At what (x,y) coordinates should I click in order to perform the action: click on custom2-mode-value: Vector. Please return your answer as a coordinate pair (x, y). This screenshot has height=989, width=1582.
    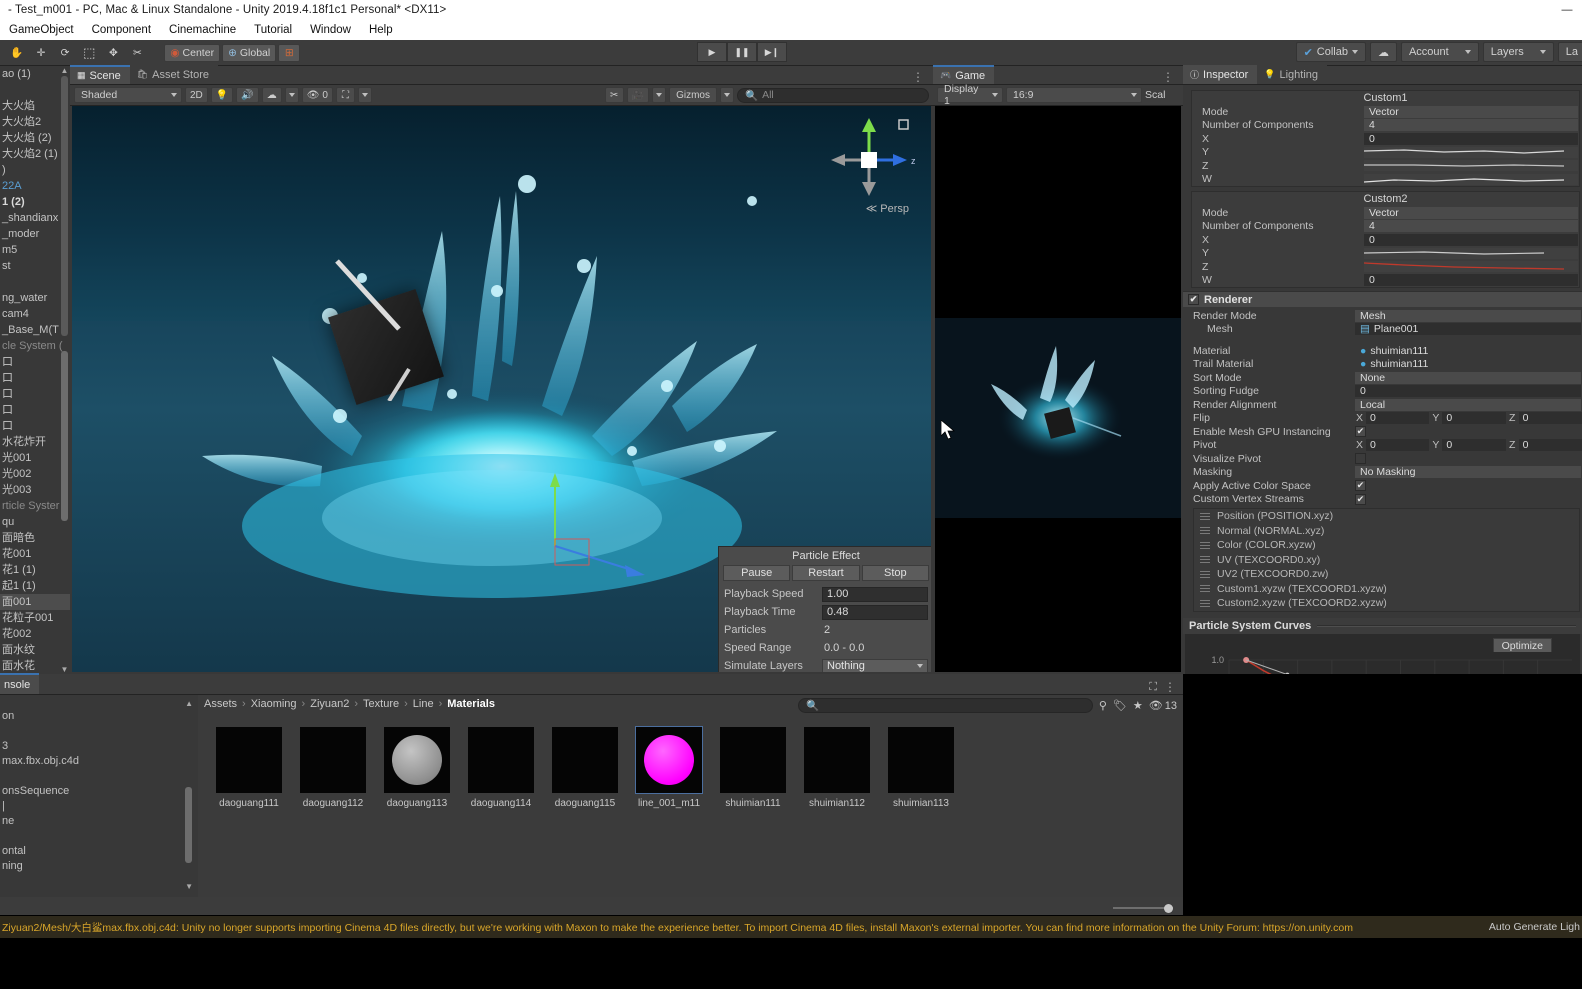
    Looking at the image, I should click on (1471, 212).